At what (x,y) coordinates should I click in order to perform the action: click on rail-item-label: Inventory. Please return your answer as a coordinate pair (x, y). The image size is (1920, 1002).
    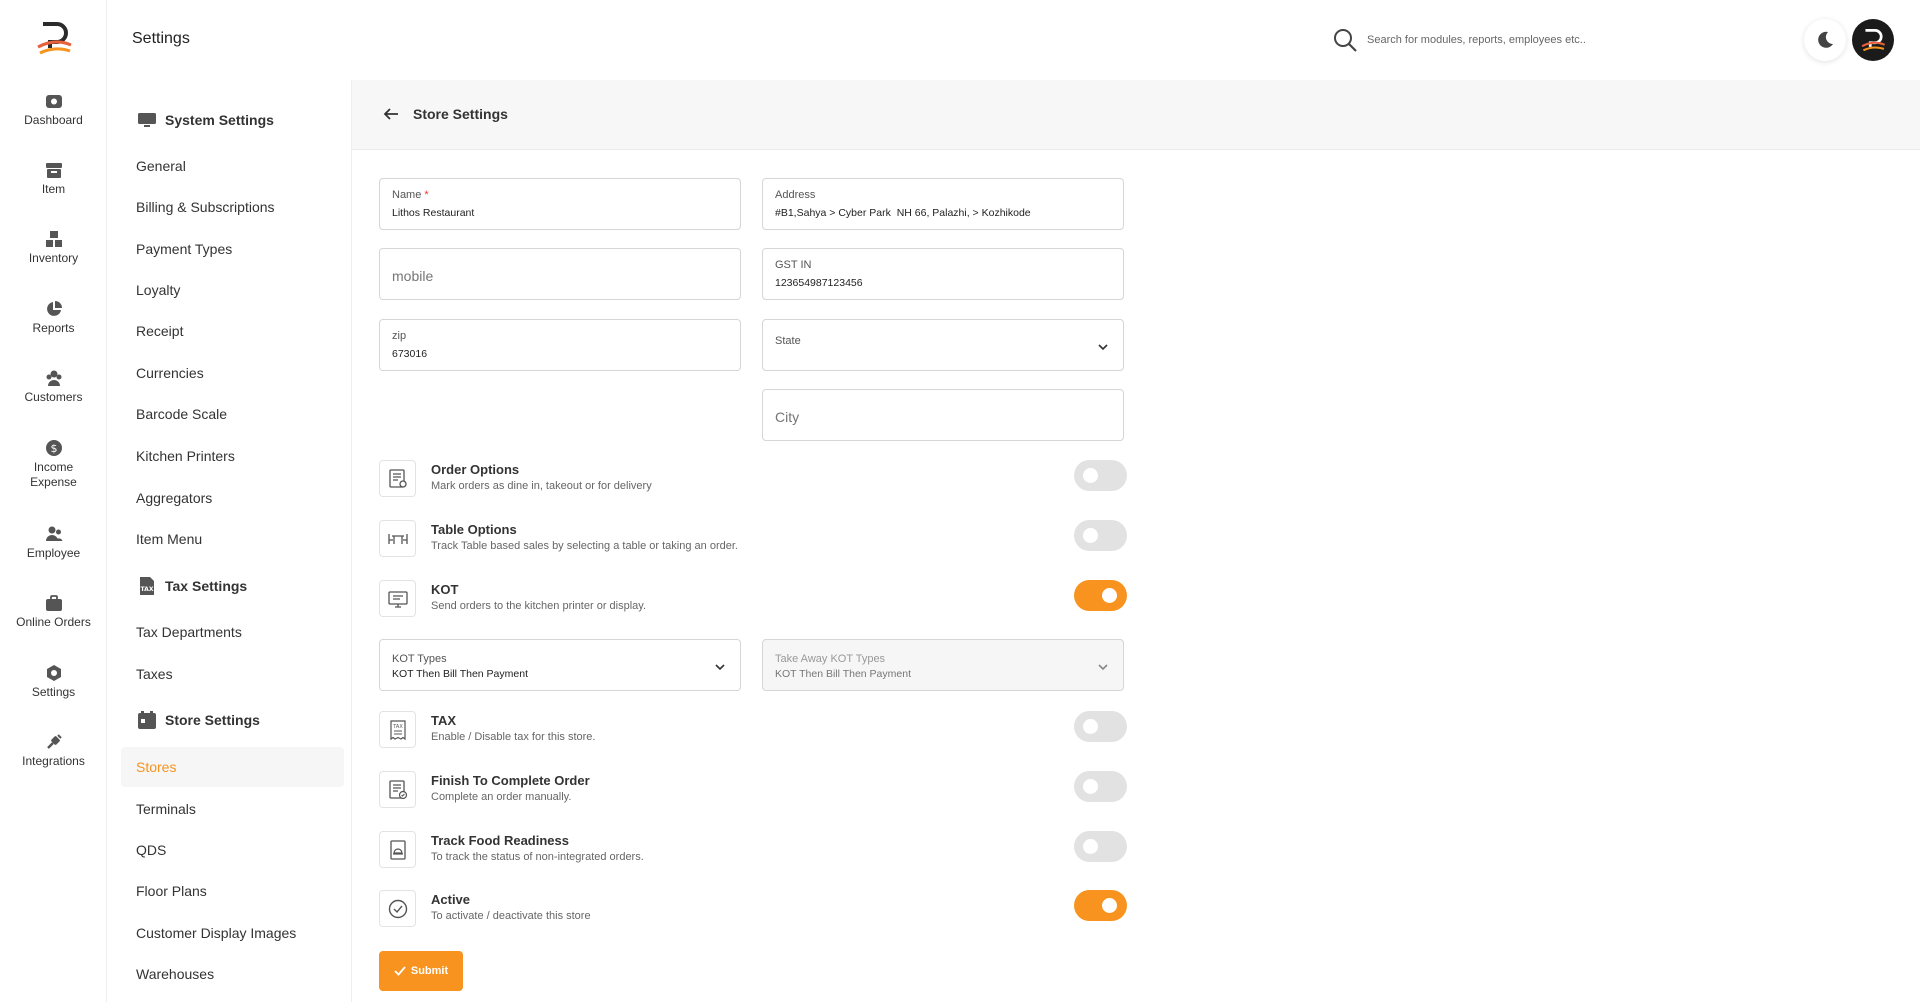
    Looking at the image, I should click on (53, 258).